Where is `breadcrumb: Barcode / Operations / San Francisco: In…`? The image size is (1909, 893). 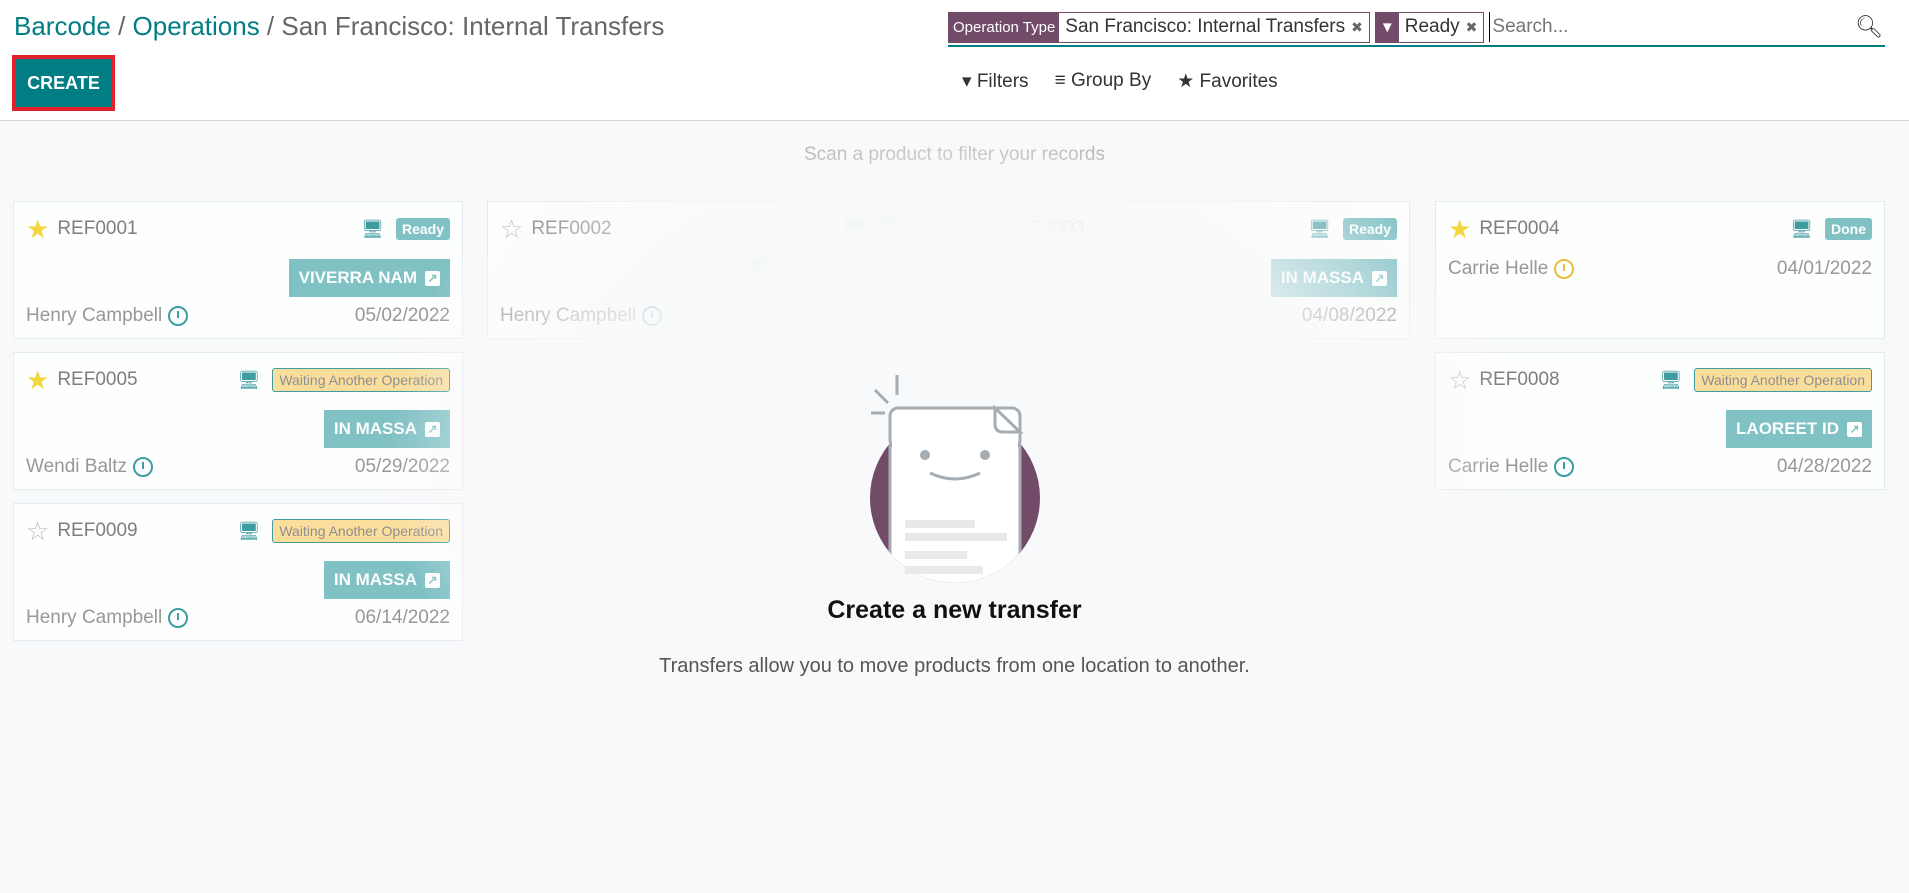 breadcrumb: Barcode / Operations / San Francisco: In… is located at coordinates (339, 26).